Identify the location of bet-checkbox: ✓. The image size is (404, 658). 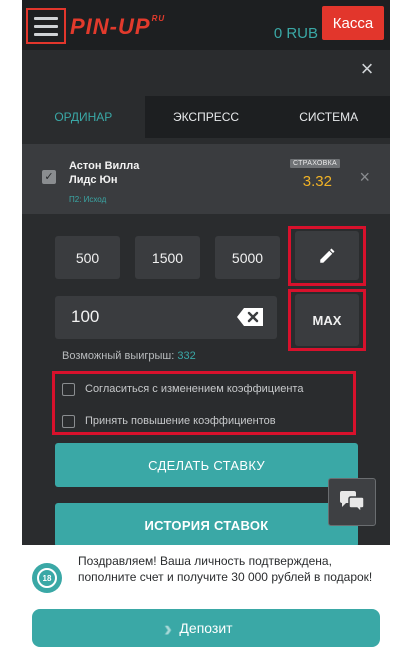
(49, 177).